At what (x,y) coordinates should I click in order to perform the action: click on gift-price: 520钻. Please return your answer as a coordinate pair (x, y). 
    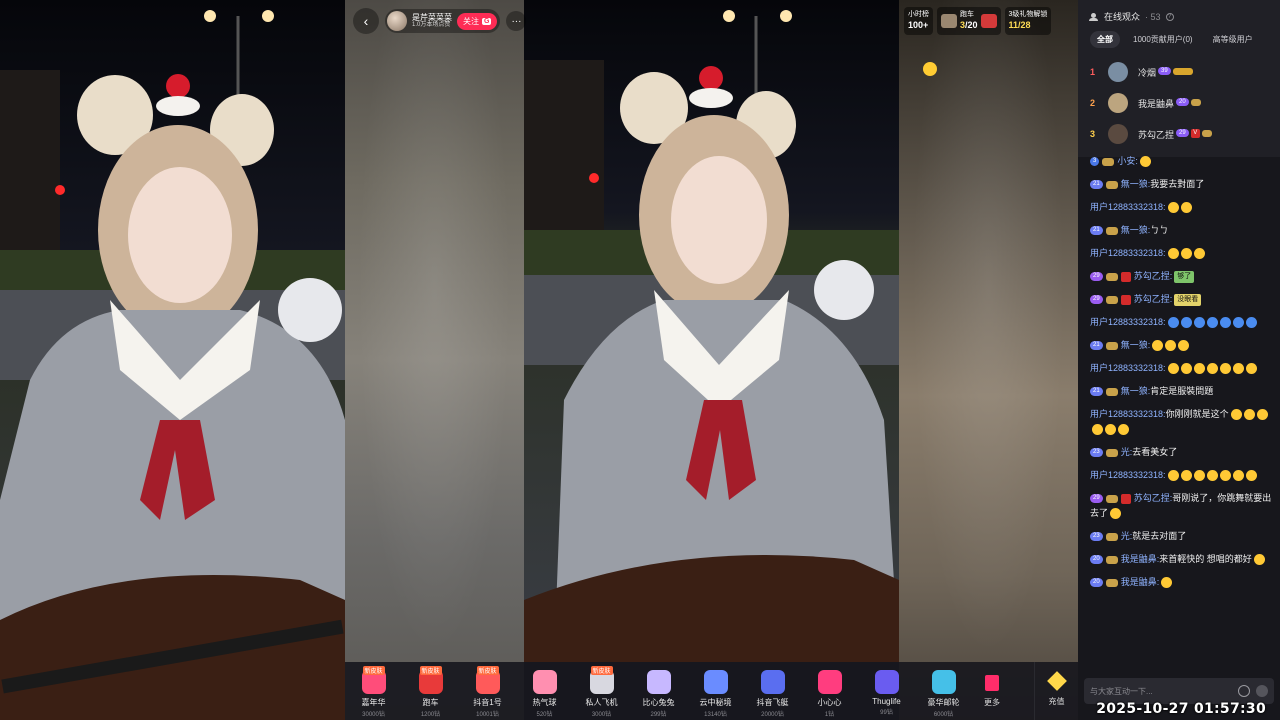
    Looking at the image, I should click on (544, 715).